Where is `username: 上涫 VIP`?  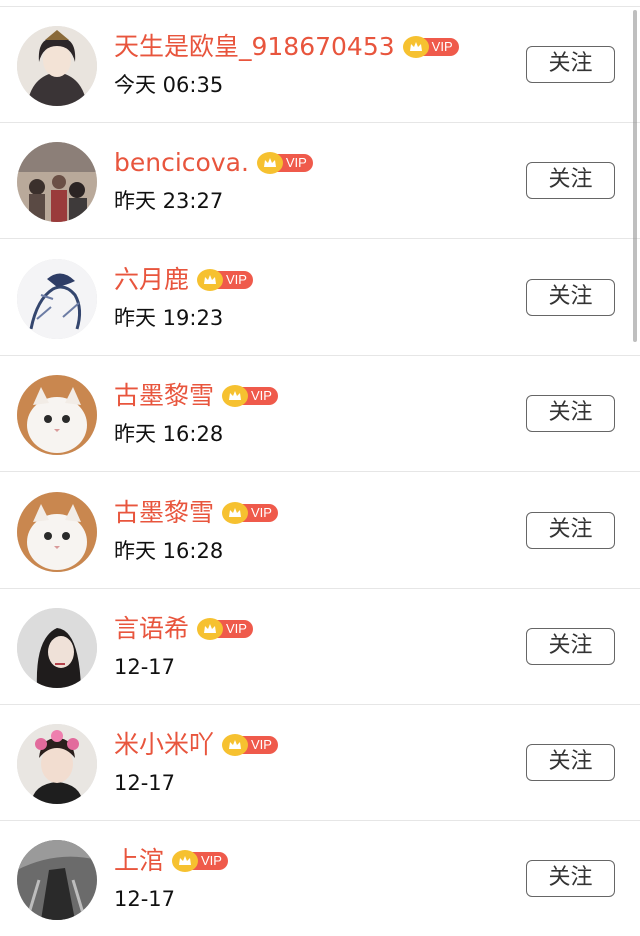
username: 上涫 VIP is located at coordinates (171, 861).